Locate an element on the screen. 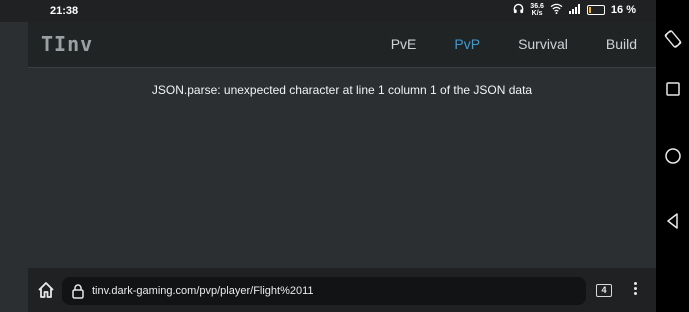 Image resolution: width=689 pixels, height=312 pixels. nav-survival: Survival is located at coordinates (543, 44).